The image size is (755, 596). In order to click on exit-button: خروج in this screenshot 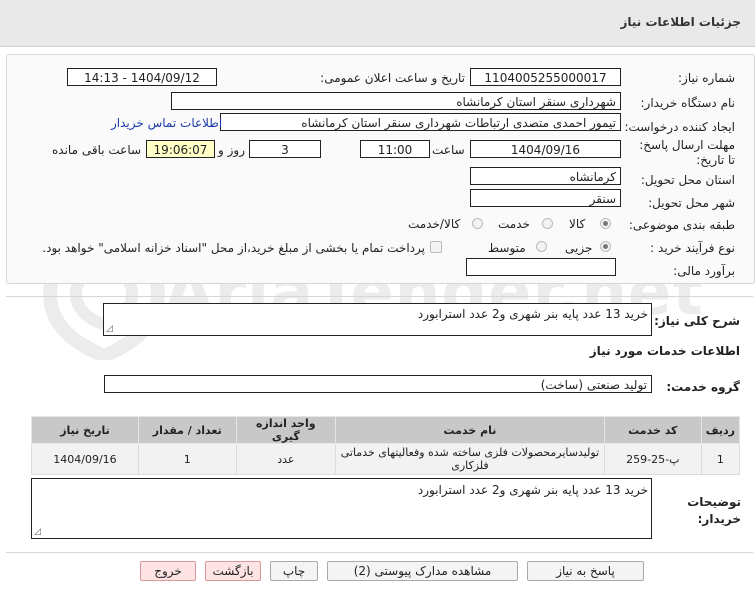, I will do `click(168, 571)`.